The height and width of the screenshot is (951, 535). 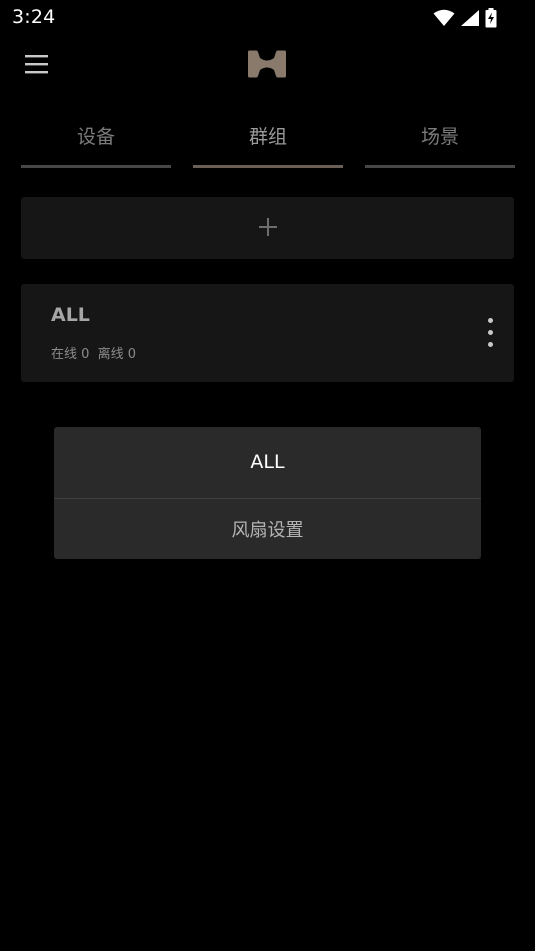 I want to click on signal-icon, so click(x=470, y=18).